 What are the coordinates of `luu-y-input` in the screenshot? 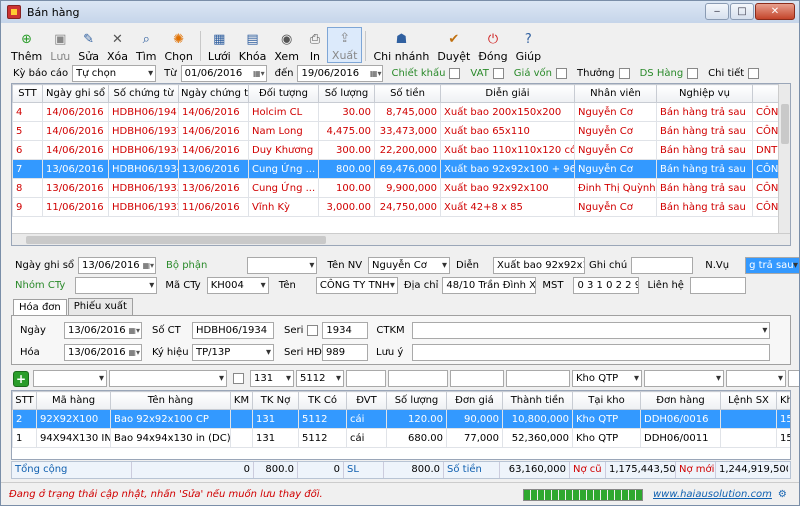 It's located at (591, 352).